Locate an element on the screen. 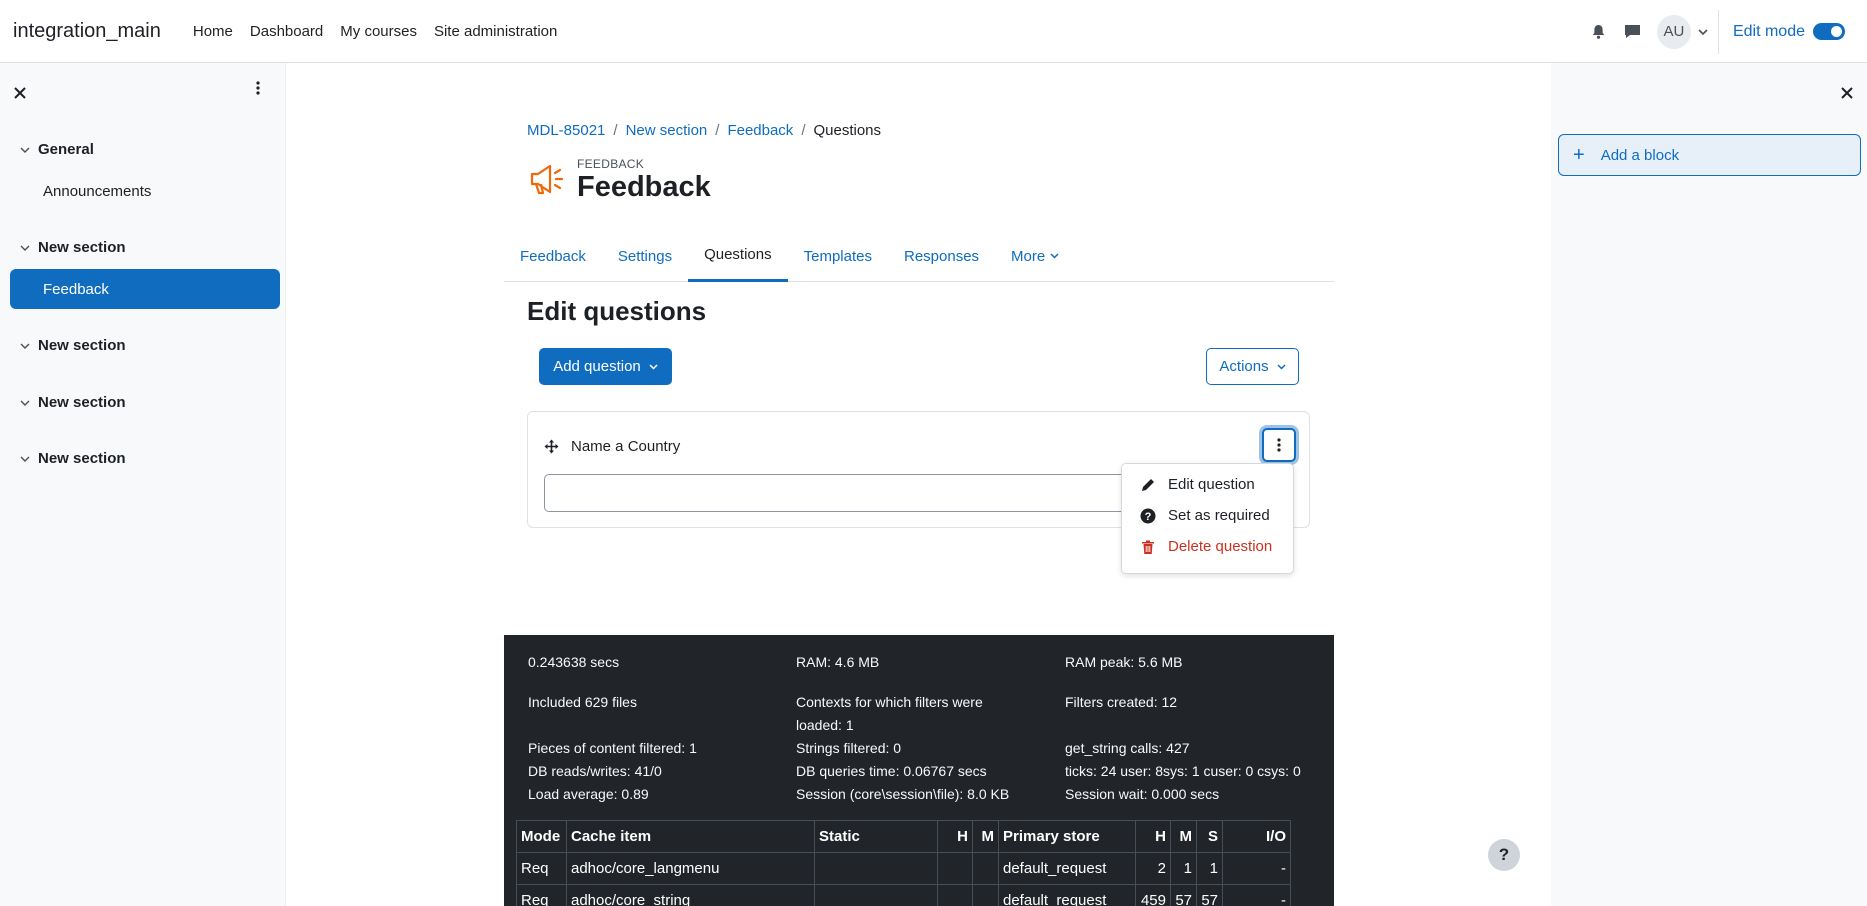  nav-my-courses: My courses is located at coordinates (378, 31).